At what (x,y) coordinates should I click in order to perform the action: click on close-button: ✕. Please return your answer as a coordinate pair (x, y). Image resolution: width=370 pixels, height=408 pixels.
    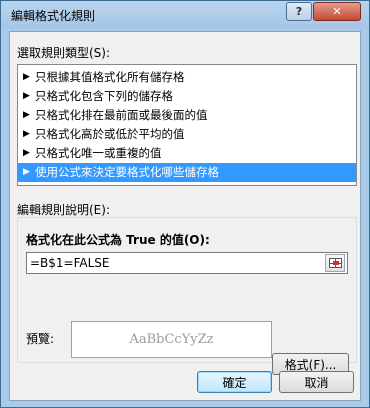
    Looking at the image, I should click on (337, 11).